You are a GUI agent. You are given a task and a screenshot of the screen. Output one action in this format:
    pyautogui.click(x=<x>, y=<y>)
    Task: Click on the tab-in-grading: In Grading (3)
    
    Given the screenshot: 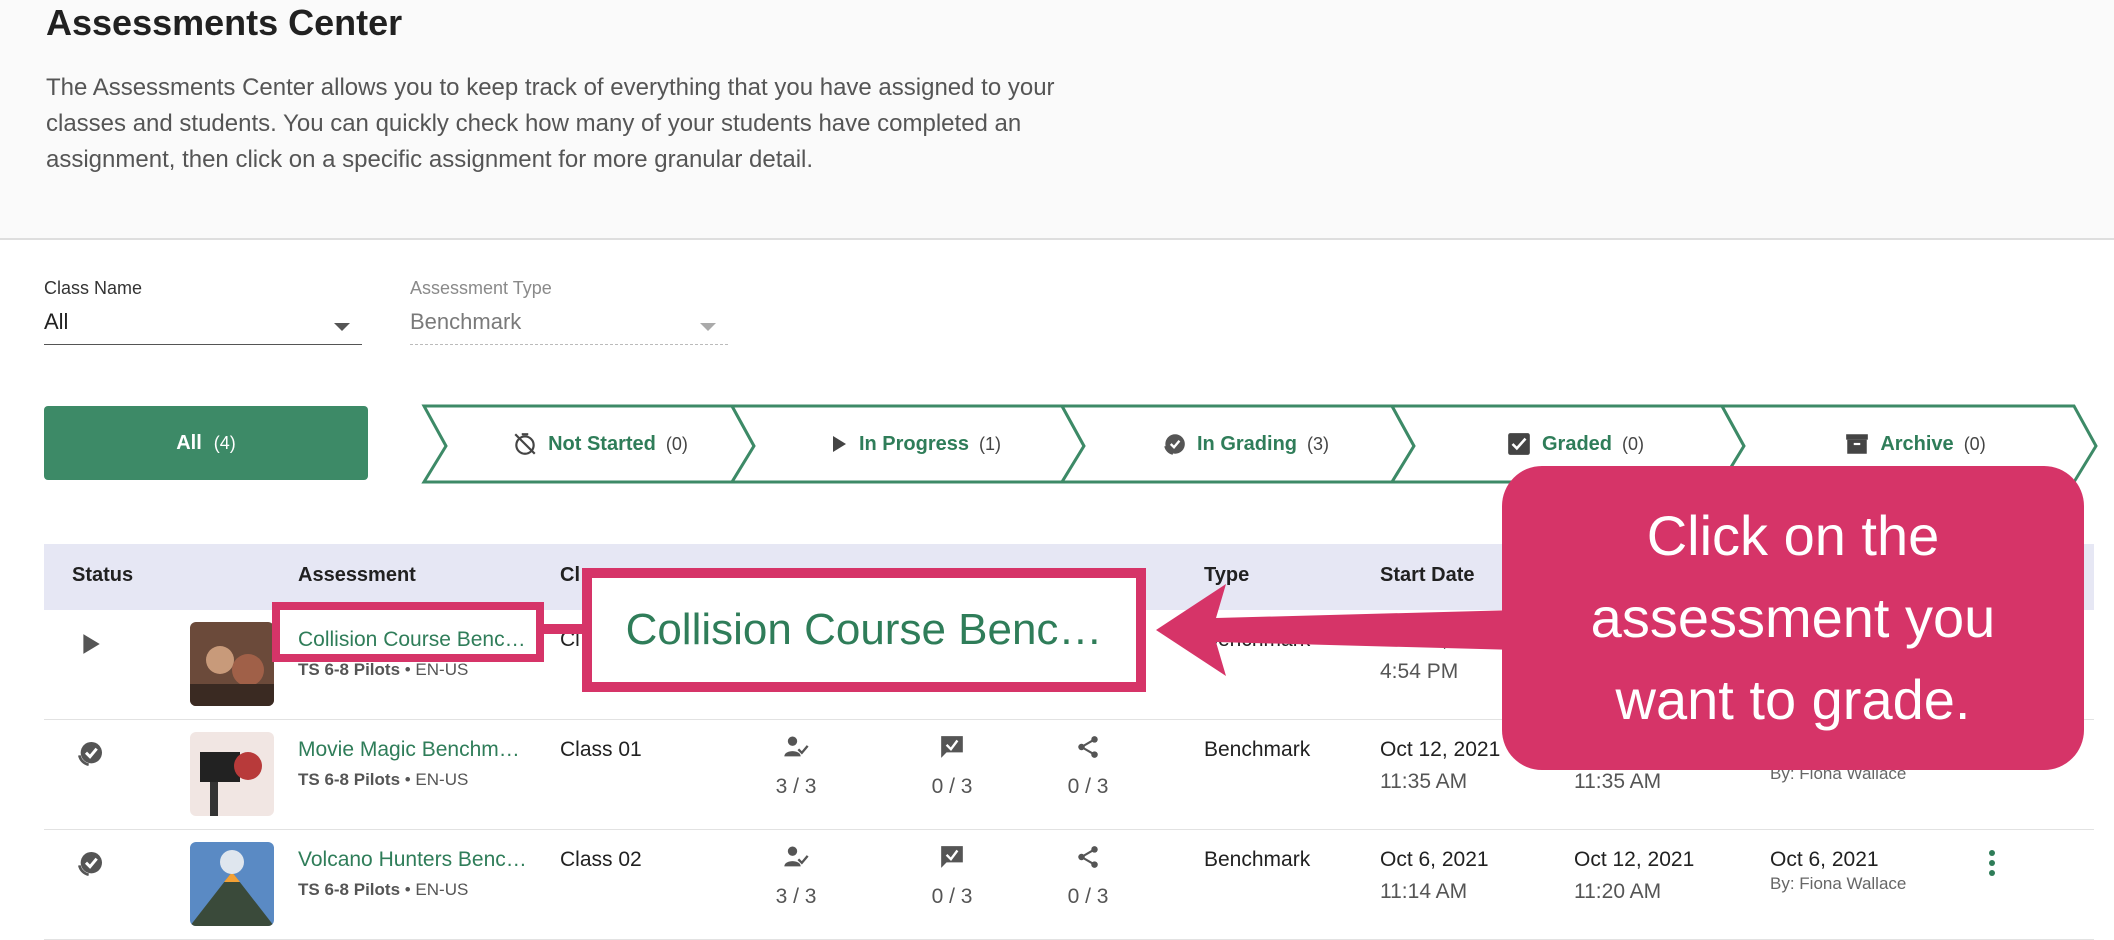 What is the action you would take?
    pyautogui.click(x=1245, y=444)
    